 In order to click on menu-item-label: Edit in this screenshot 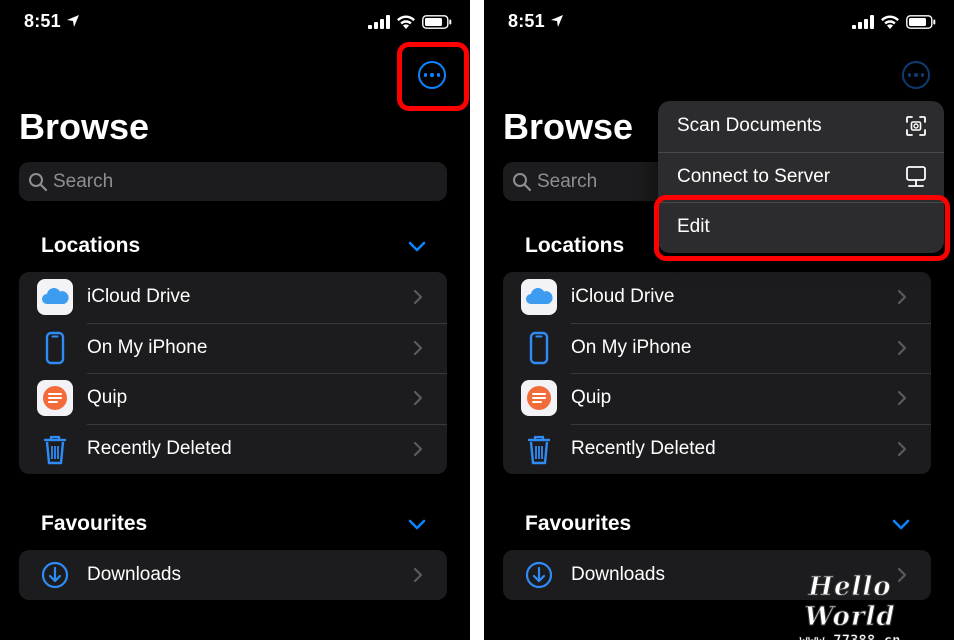, I will do `click(693, 226)`.